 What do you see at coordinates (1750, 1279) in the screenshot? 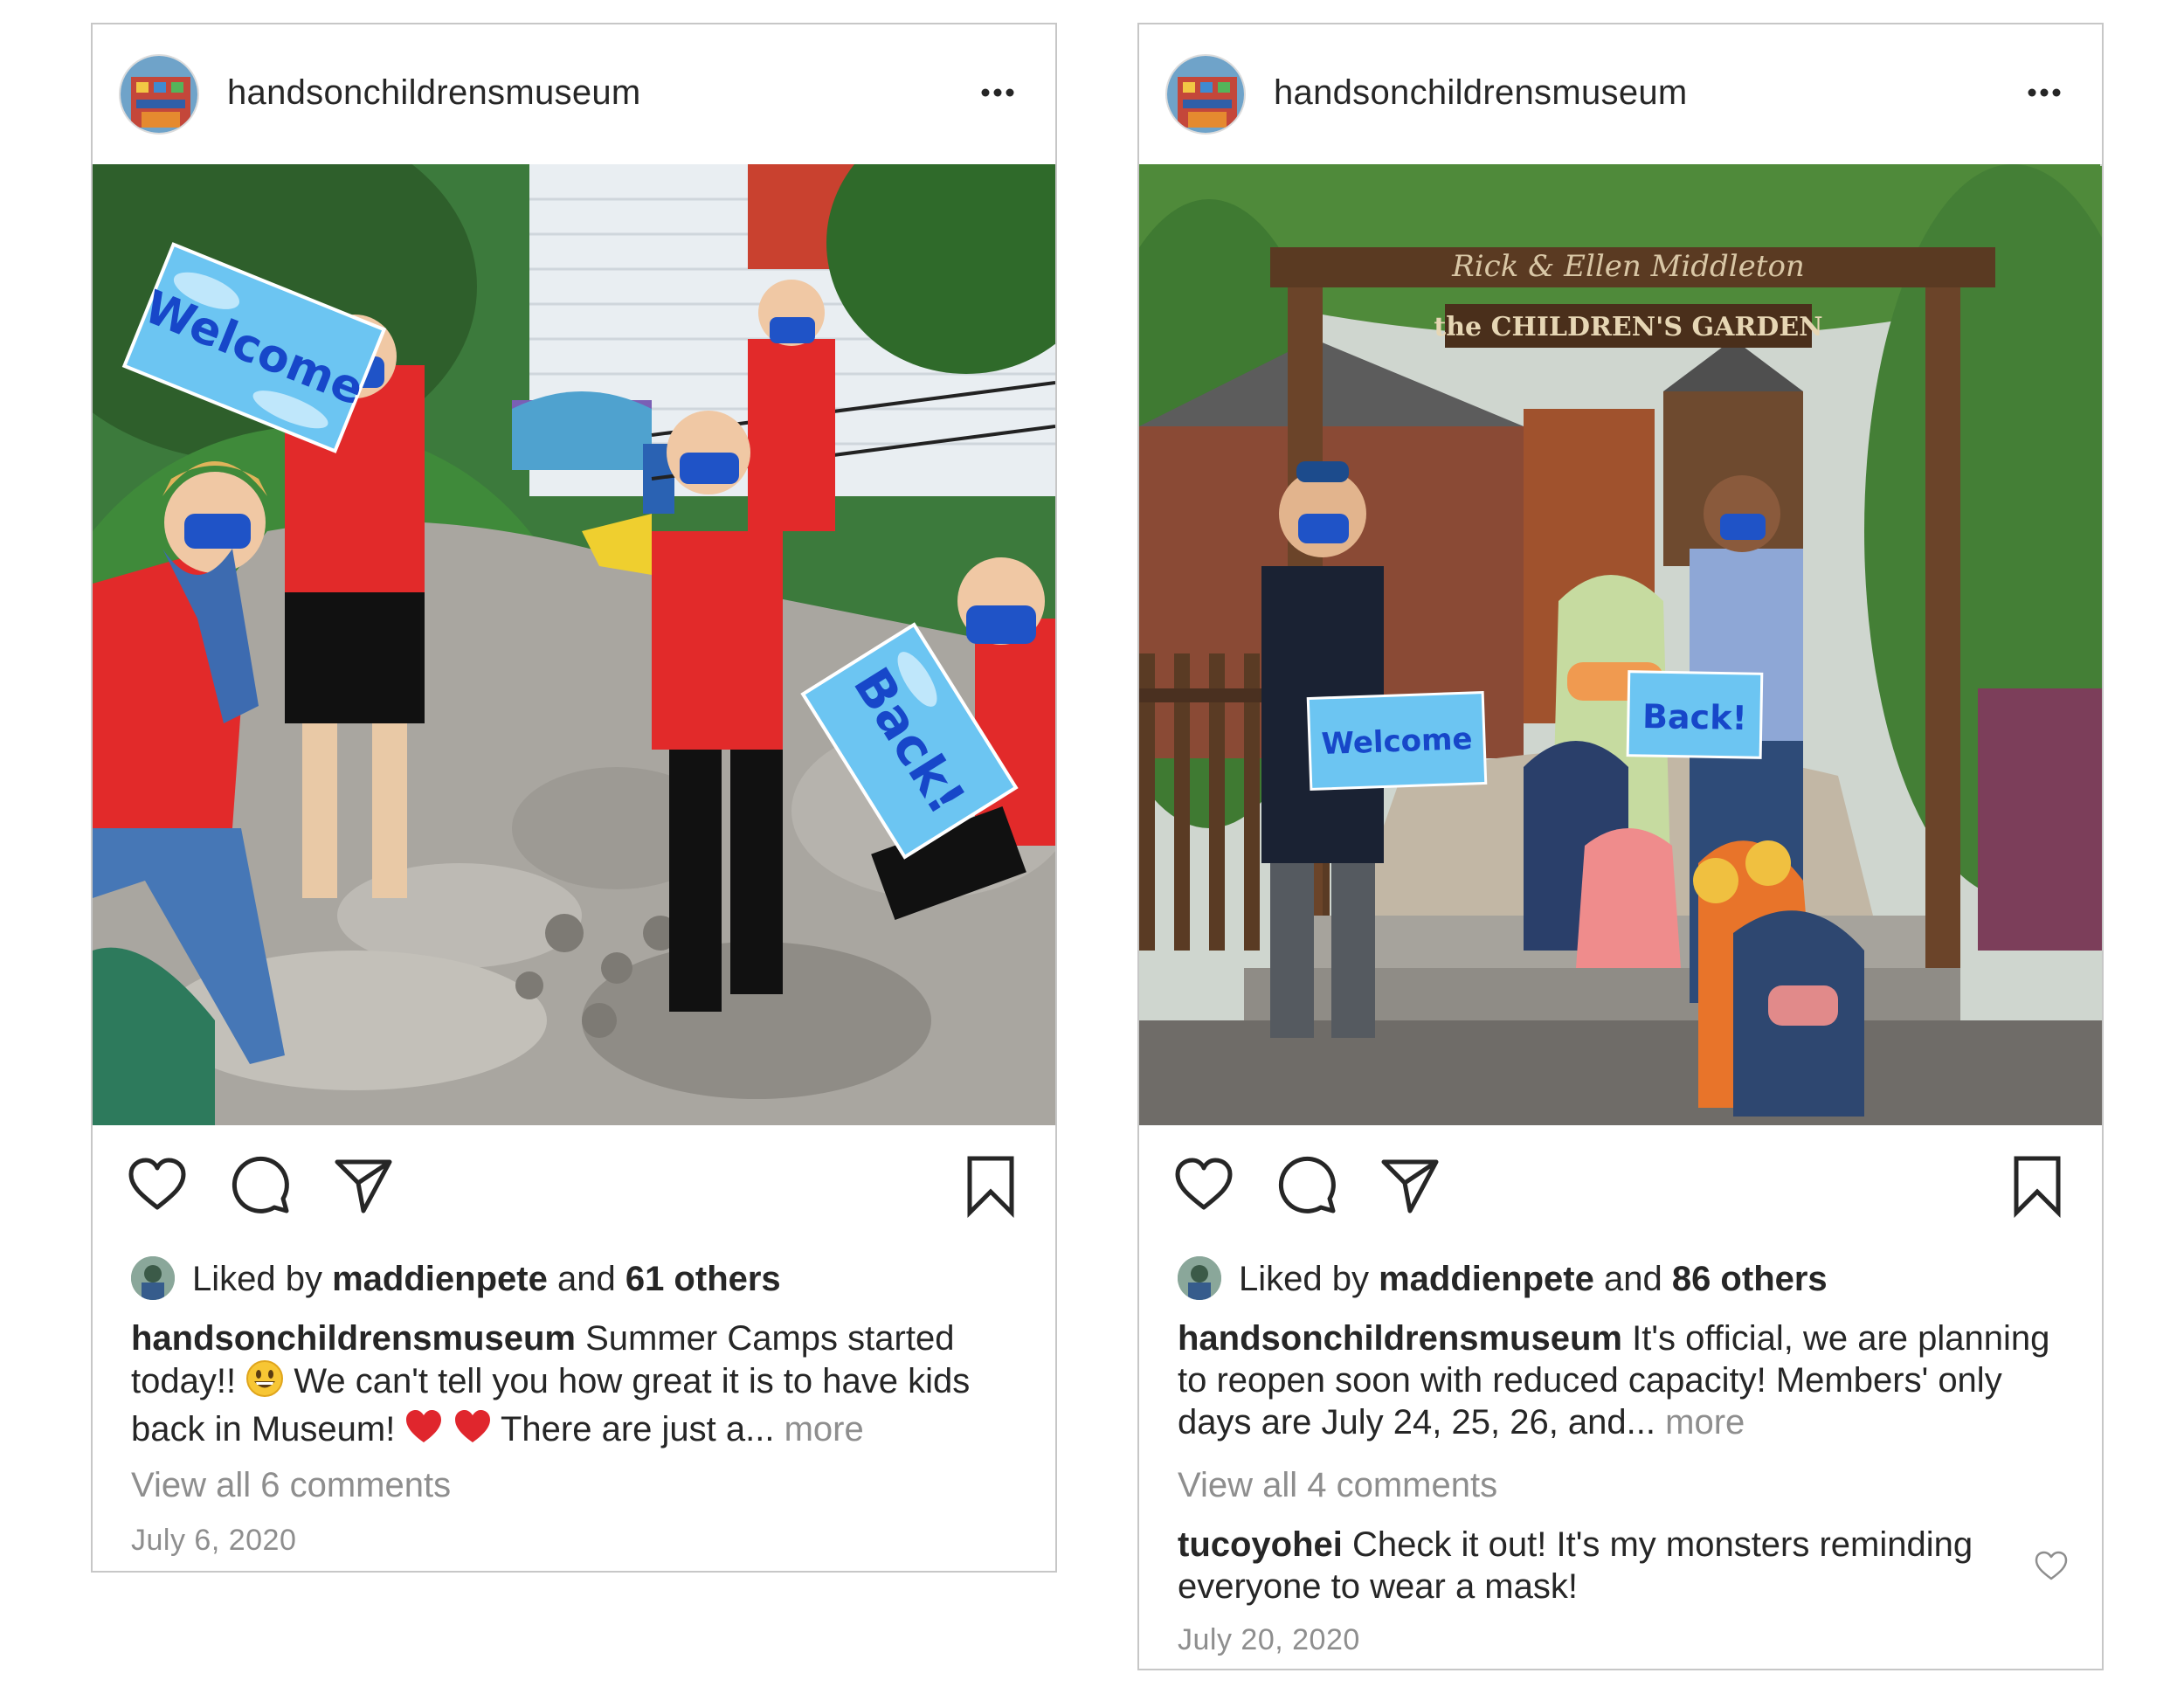
I see `likes-others-count: 86 others` at bounding box center [1750, 1279].